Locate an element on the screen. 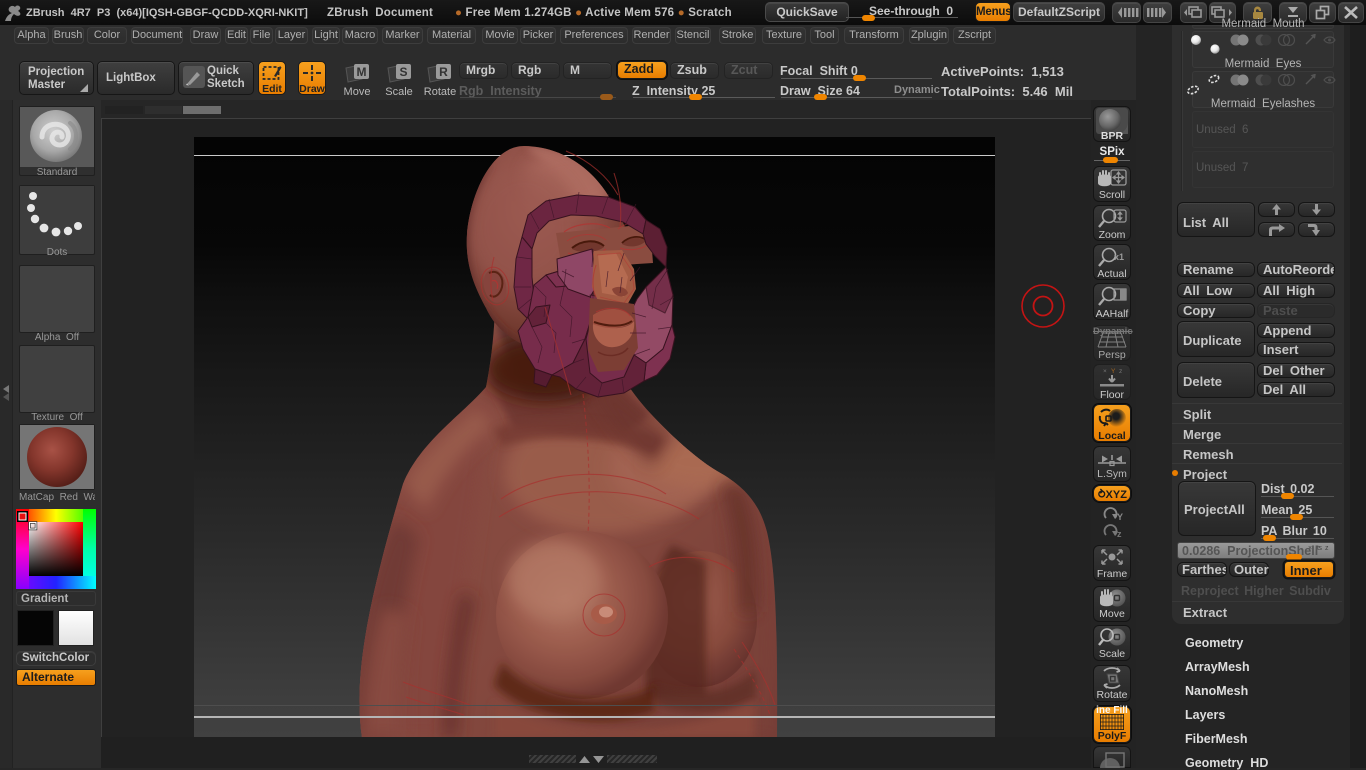  svg-text: ʦ is located at coordinates (1319, 548).